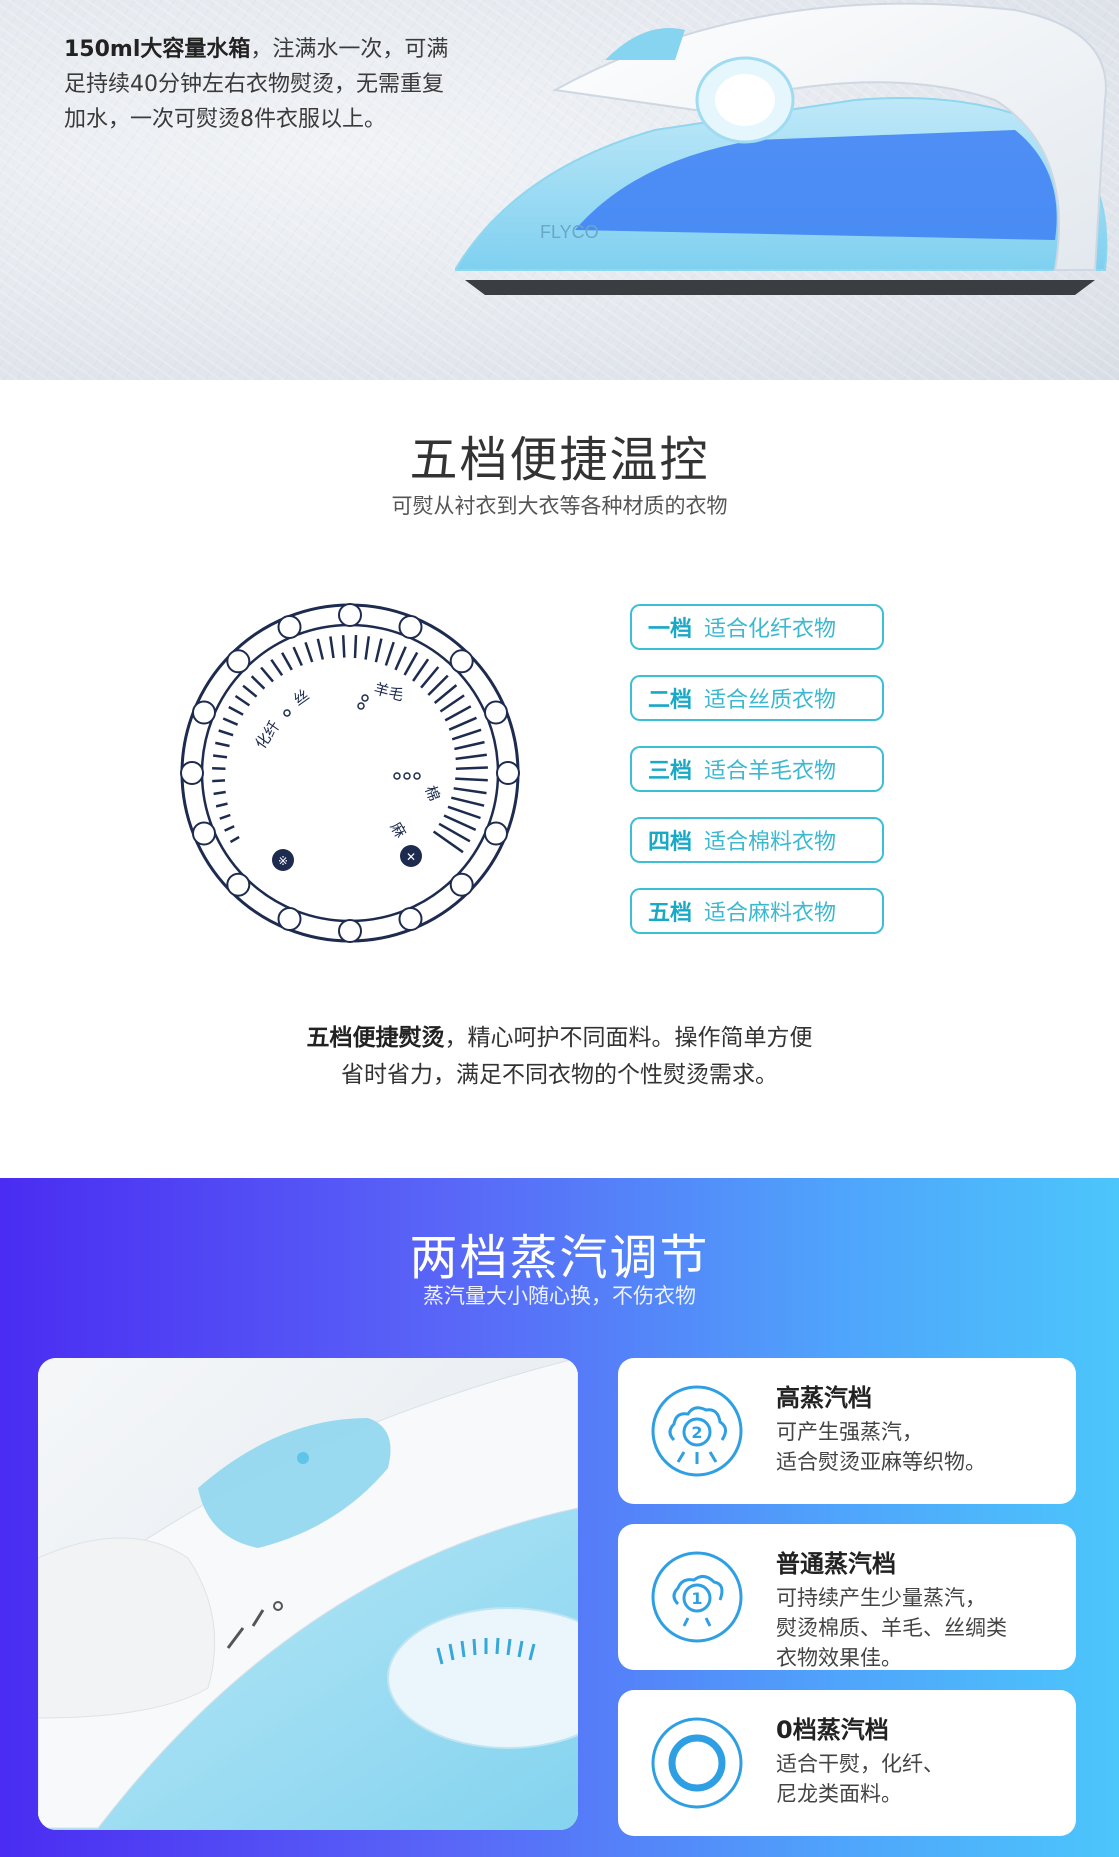 Image resolution: width=1119 pixels, height=1857 pixels. I want to click on steam-mode-line: 适合熨烫亚麻等织物。, so click(881, 1462).